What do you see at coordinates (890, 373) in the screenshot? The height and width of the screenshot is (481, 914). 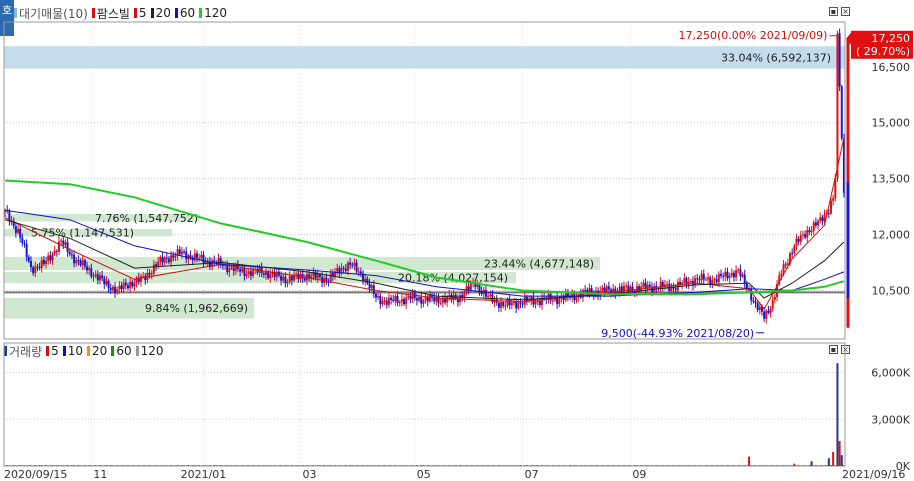 I see `volume-tick-label: 6,000K` at bounding box center [890, 373].